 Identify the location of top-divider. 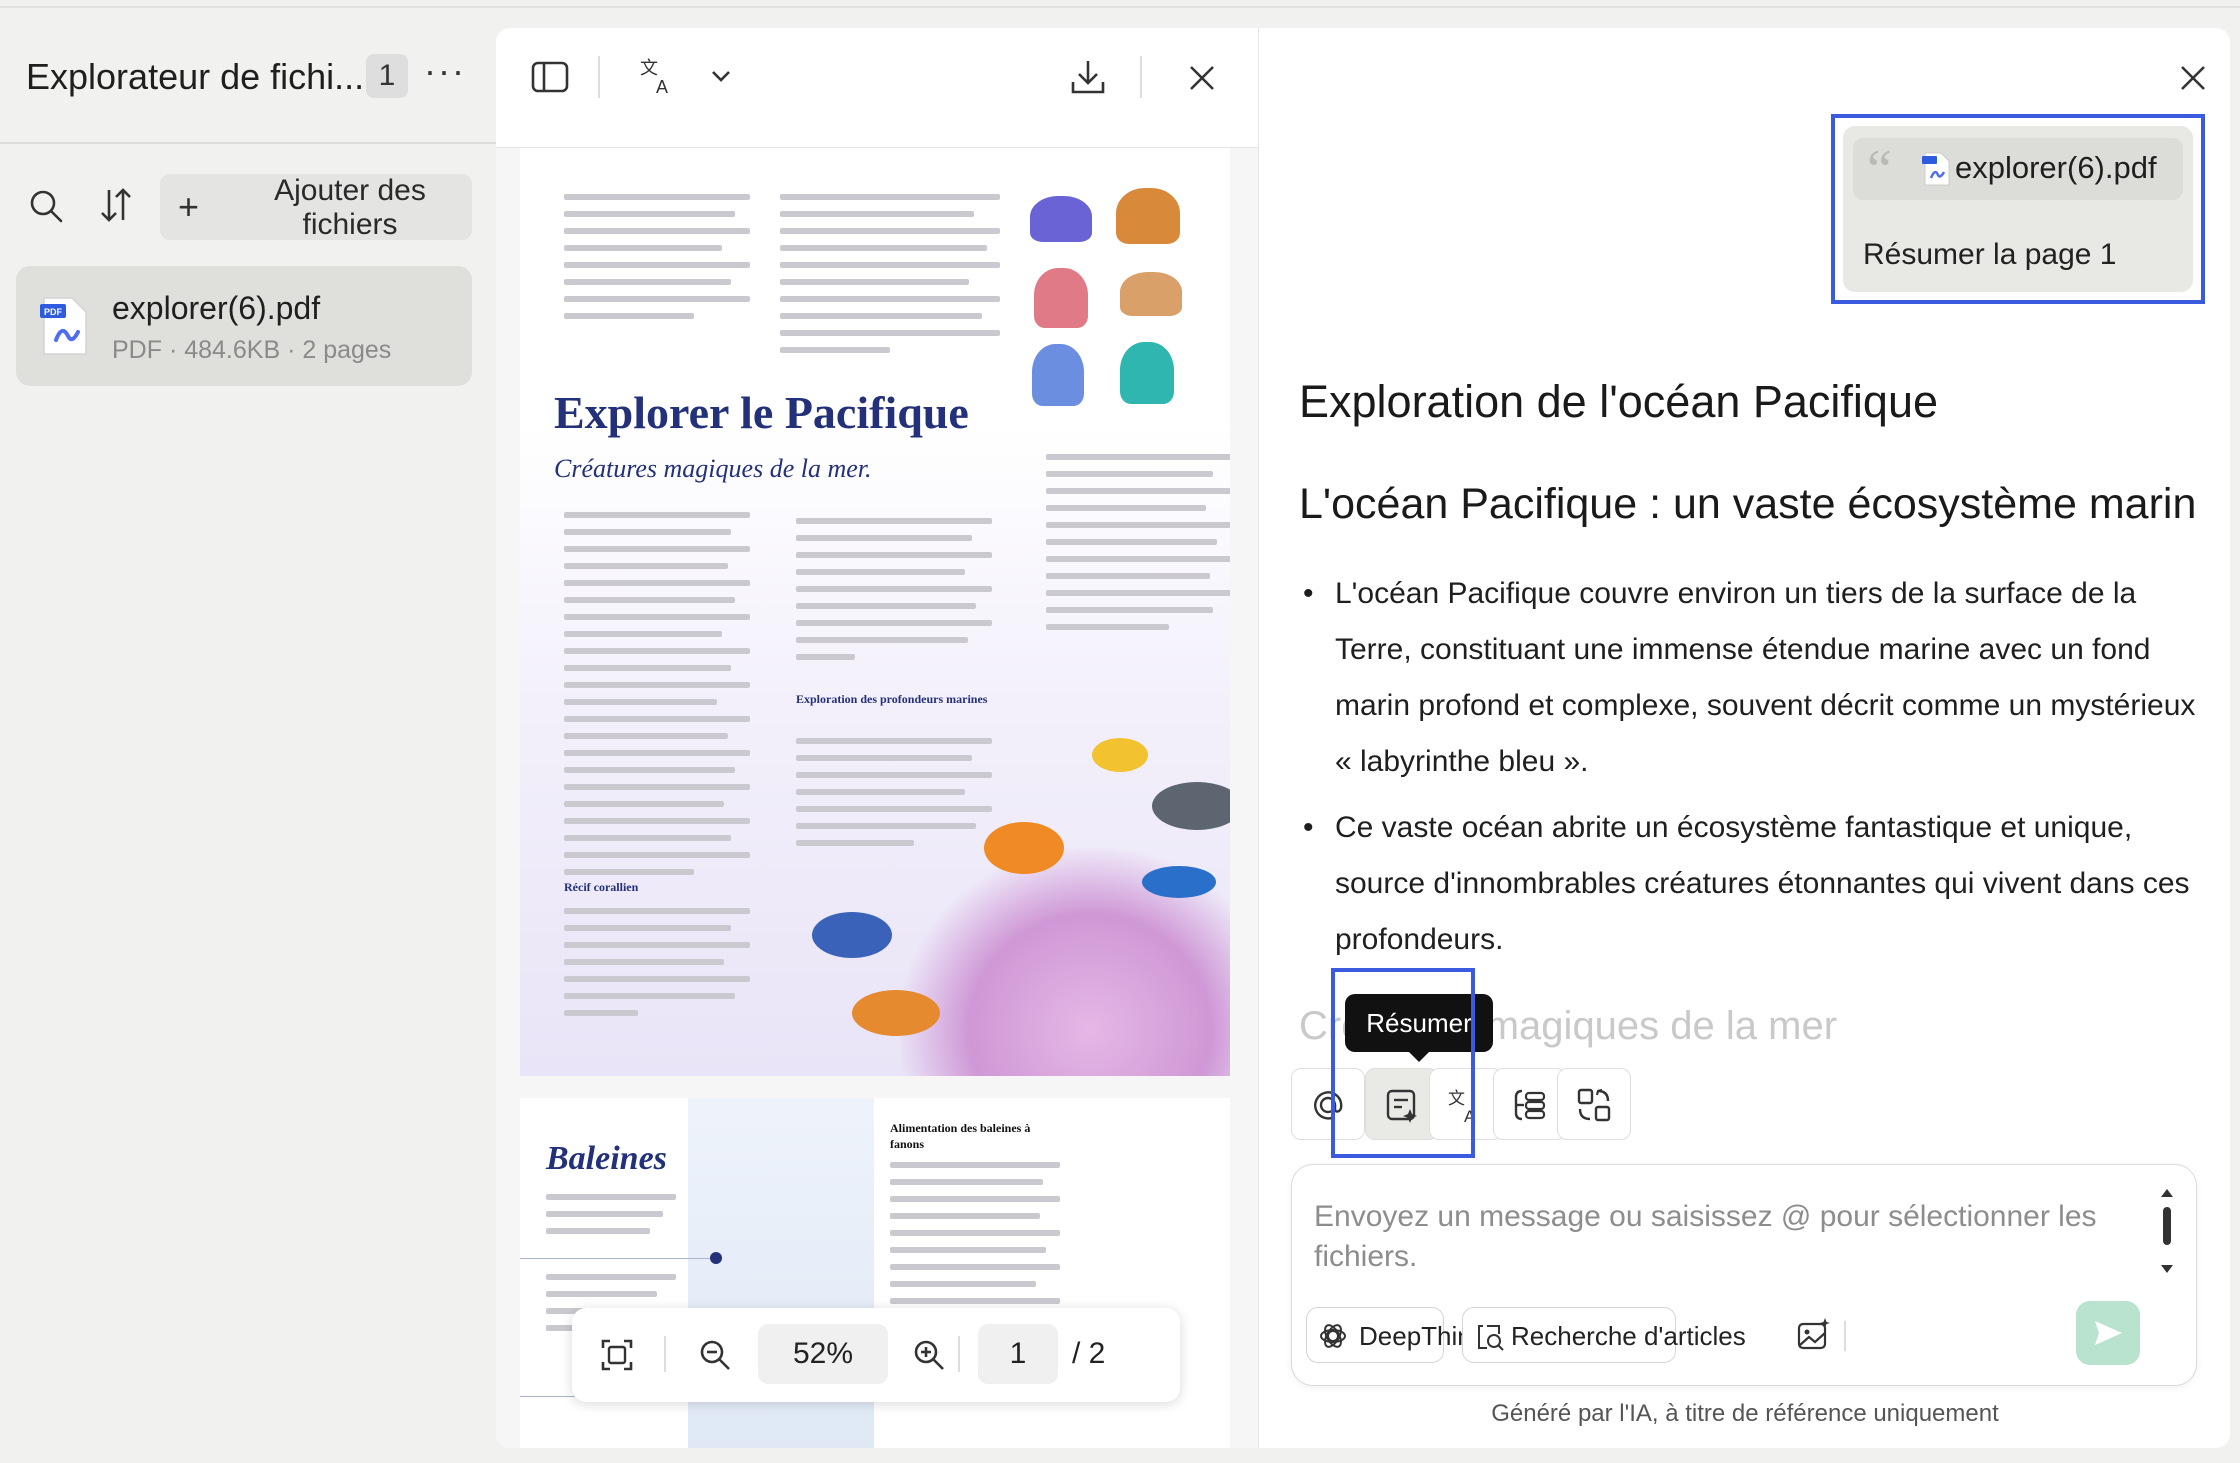
(1120, 7).